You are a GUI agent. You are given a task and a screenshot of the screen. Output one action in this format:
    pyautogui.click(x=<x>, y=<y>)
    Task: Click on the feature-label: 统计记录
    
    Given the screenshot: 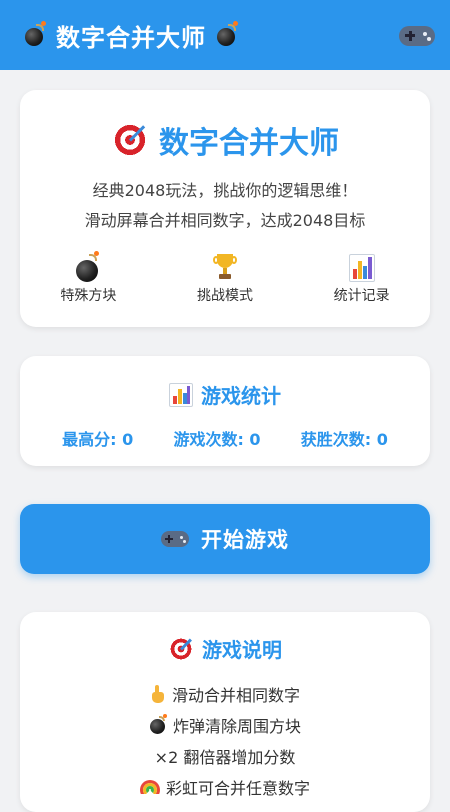 What is the action you would take?
    pyautogui.click(x=361, y=296)
    